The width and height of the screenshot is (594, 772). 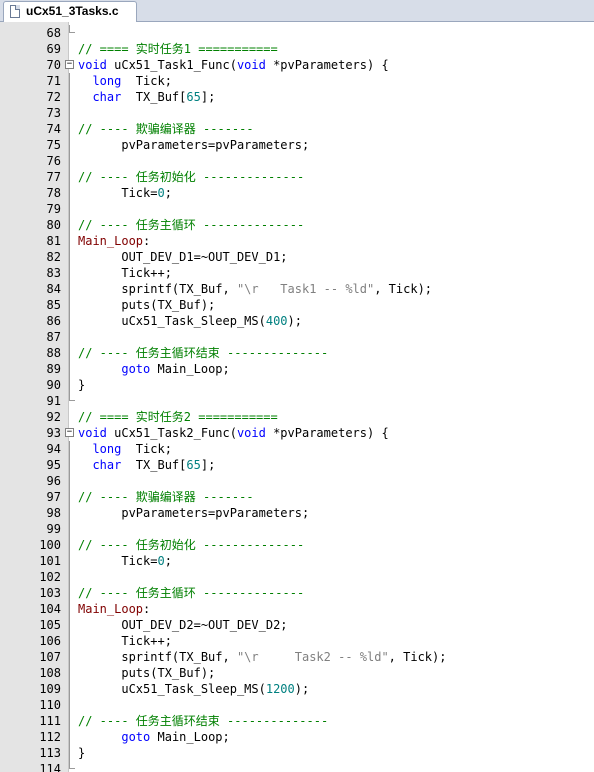 What do you see at coordinates (297, 225) in the screenshot?
I see `code-line: 80 // ---- 任务主循环 --------------` at bounding box center [297, 225].